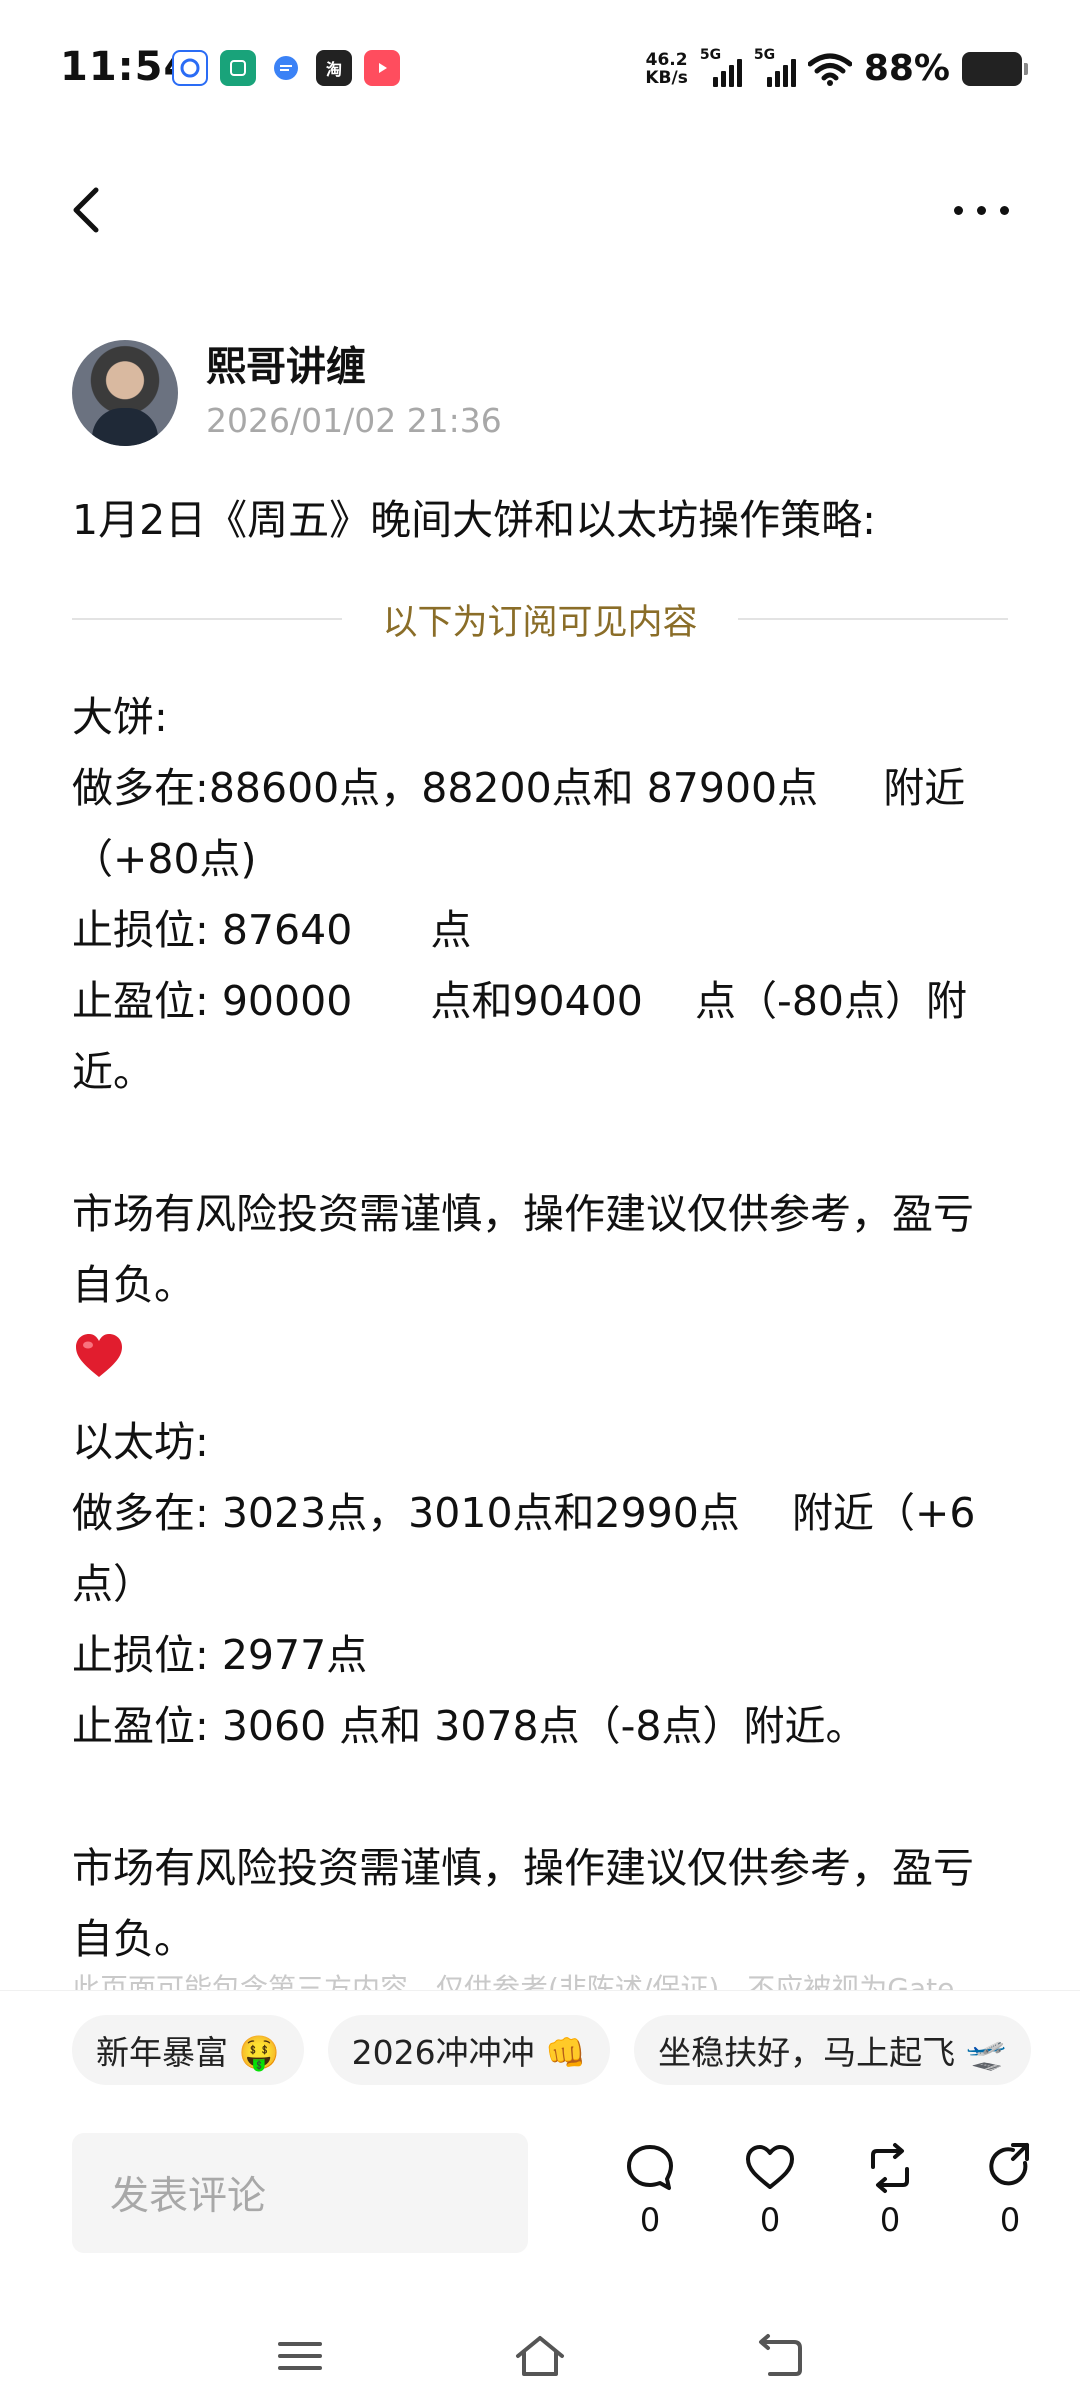  What do you see at coordinates (354, 367) in the screenshot?
I see `author-name: 熙哥讲缠` at bounding box center [354, 367].